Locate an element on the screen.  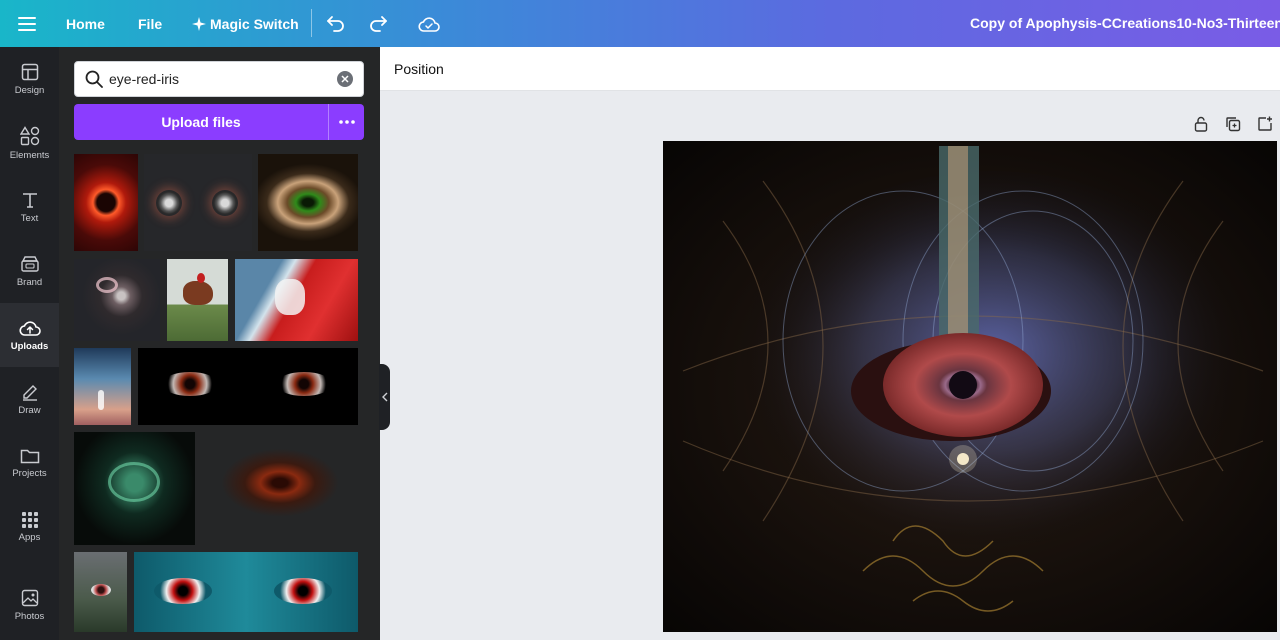
undo-icon is located at coordinates (335, 23).